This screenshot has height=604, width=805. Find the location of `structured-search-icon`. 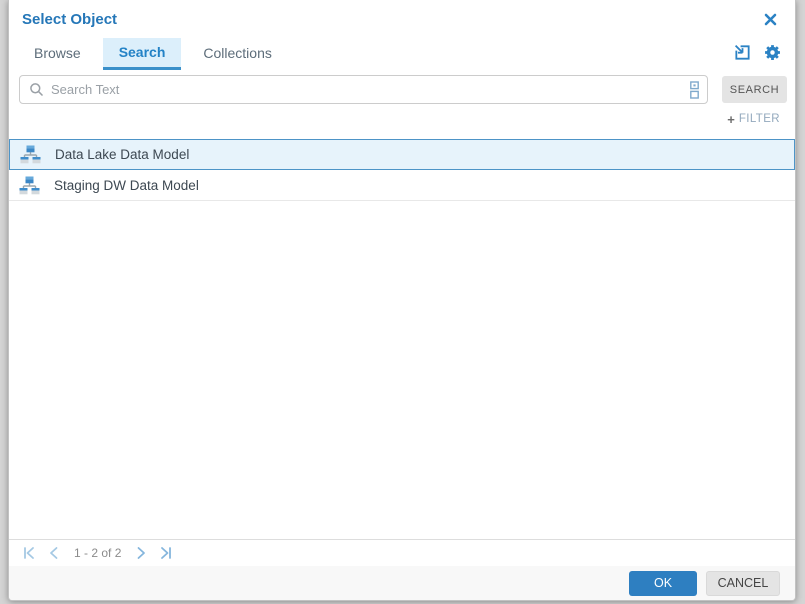

structured-search-icon is located at coordinates (694, 89).